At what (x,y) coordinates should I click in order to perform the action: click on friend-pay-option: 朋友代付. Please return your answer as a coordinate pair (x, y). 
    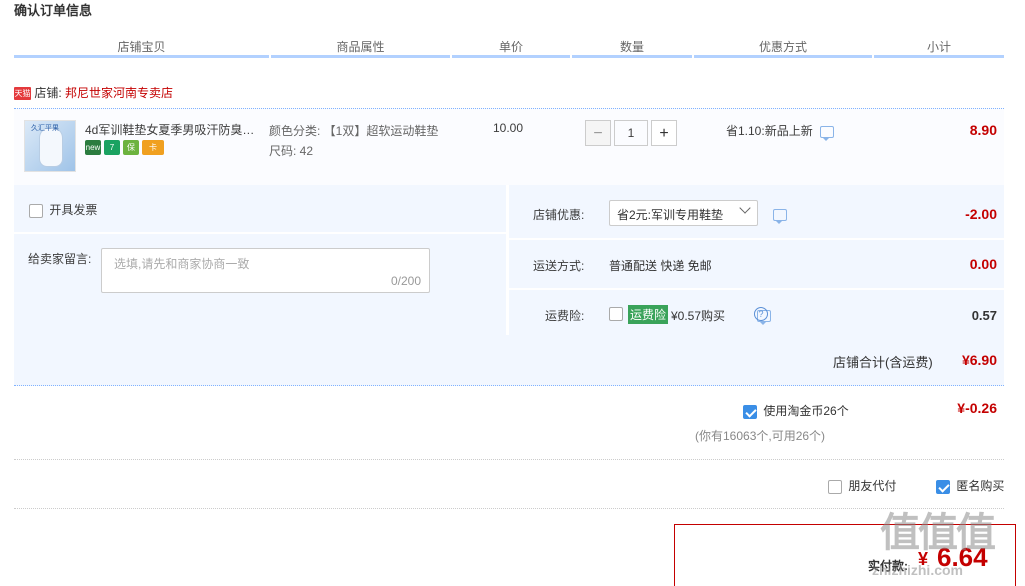
    Looking at the image, I should click on (862, 485).